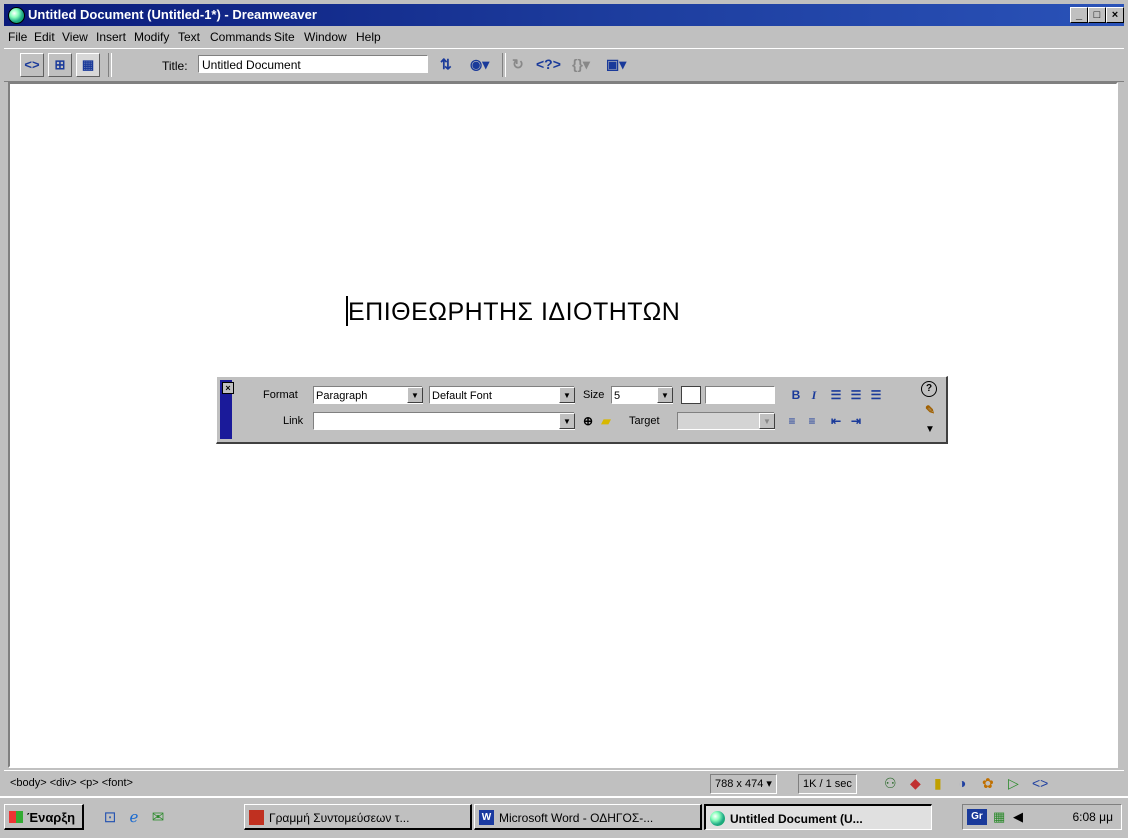 The height and width of the screenshot is (838, 1128). What do you see at coordinates (856, 395) in the screenshot?
I see `align-center-icon: ☰` at bounding box center [856, 395].